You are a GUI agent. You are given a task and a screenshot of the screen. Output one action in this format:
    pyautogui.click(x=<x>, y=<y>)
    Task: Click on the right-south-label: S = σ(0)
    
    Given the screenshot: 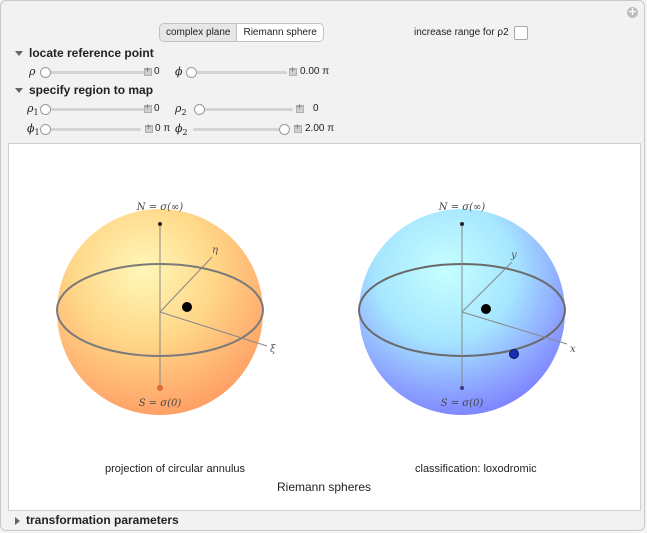 What is the action you would take?
    pyautogui.click(x=462, y=403)
    